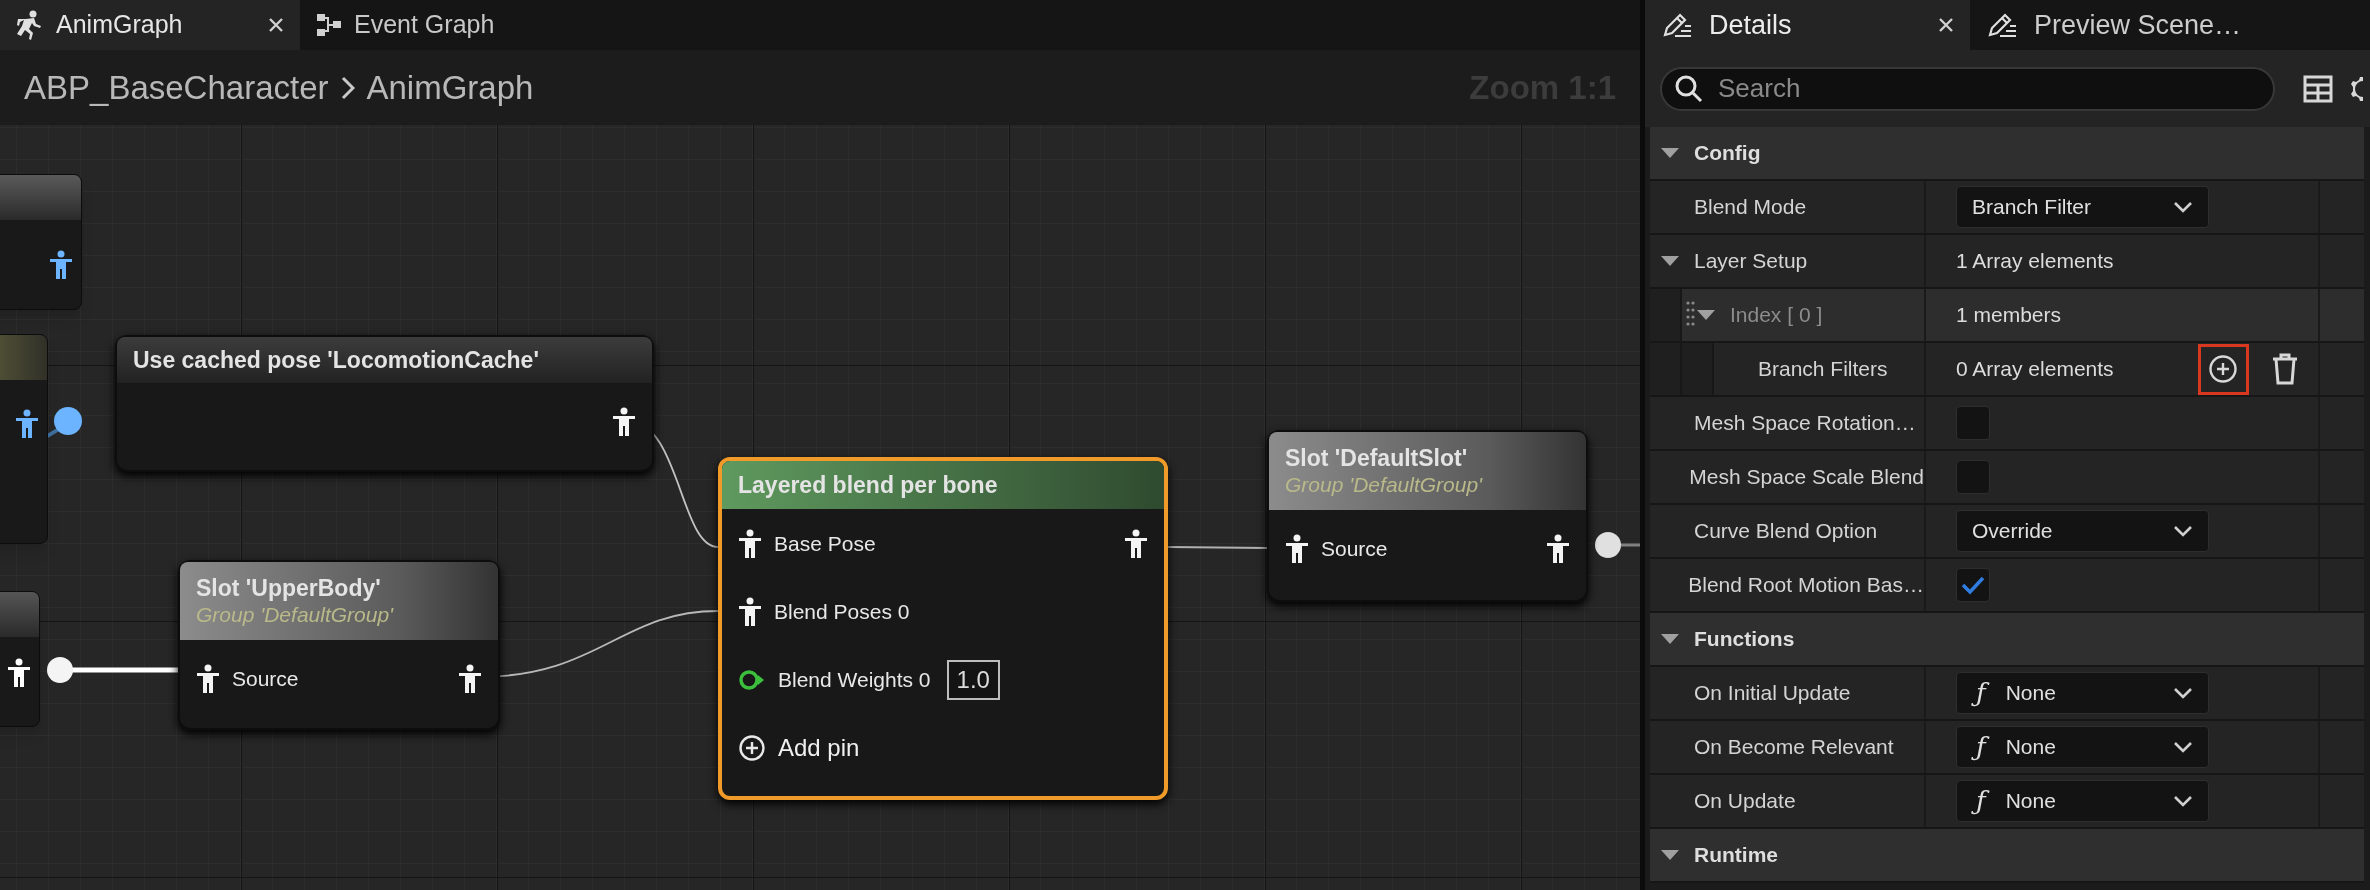  I want to click on add-element-button, so click(2223, 369).